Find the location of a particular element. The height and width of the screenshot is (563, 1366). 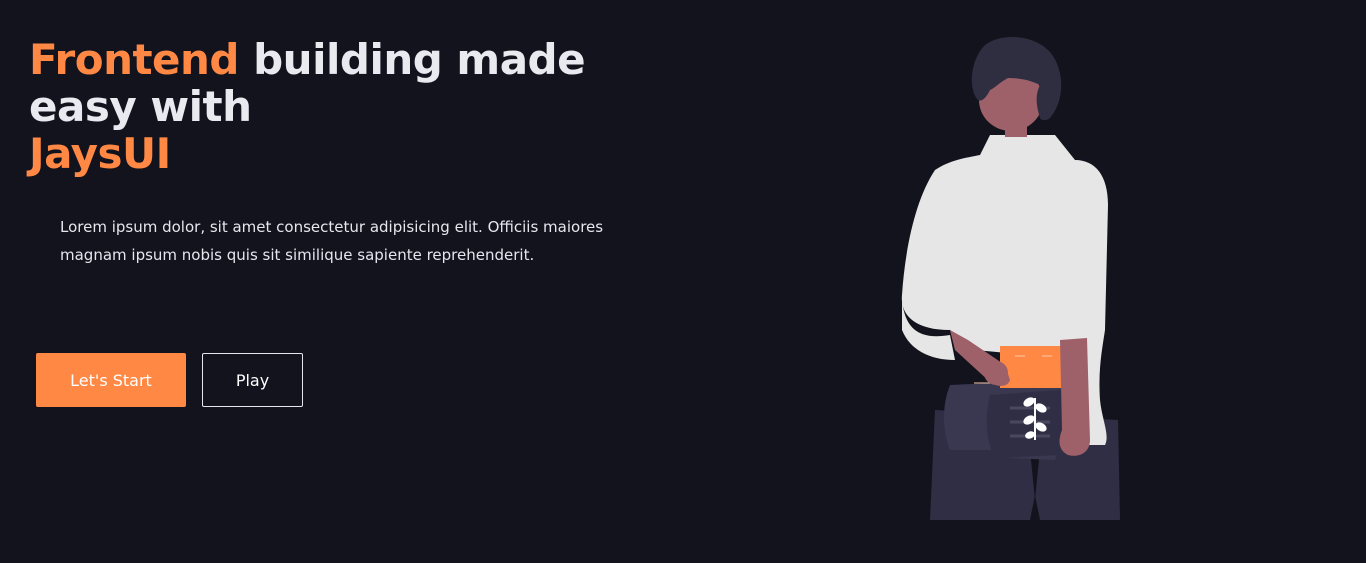

lets-start-button: Let's Start is located at coordinates (111, 380).